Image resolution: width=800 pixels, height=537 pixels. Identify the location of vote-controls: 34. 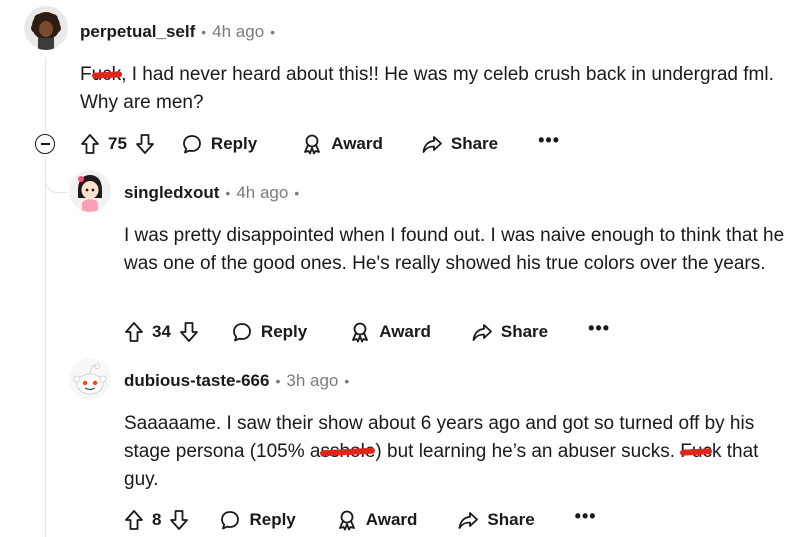
(161, 332).